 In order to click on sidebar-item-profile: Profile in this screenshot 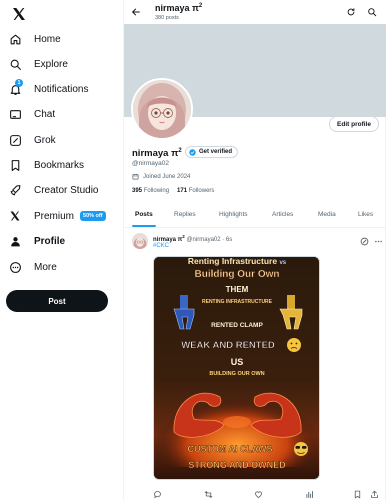, I will do `click(36, 241)`.